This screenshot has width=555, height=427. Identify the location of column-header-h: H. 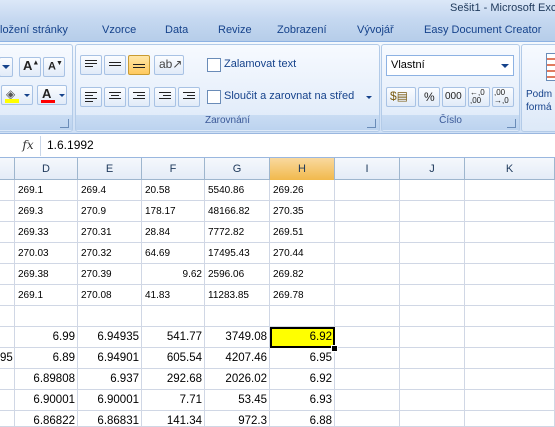
(302, 169).